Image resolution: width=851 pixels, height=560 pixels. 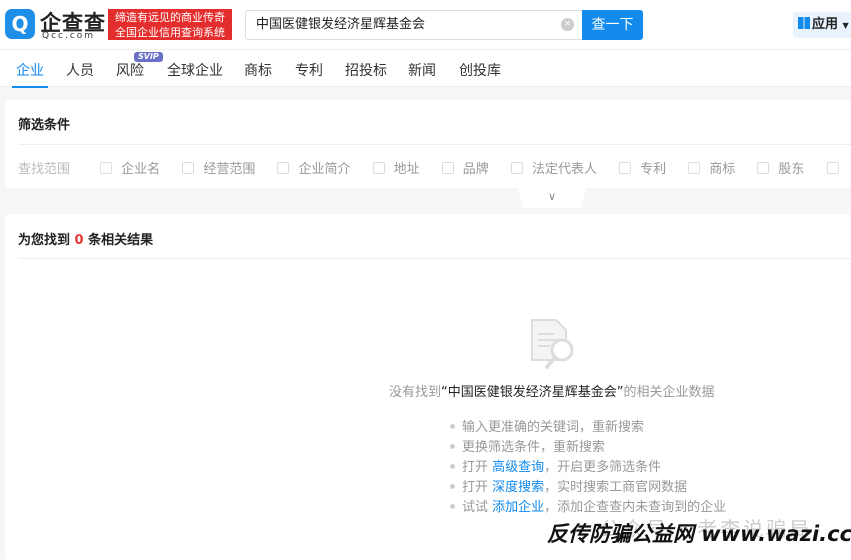 I want to click on checkbox-trademark: 商标, so click(x=711, y=167).